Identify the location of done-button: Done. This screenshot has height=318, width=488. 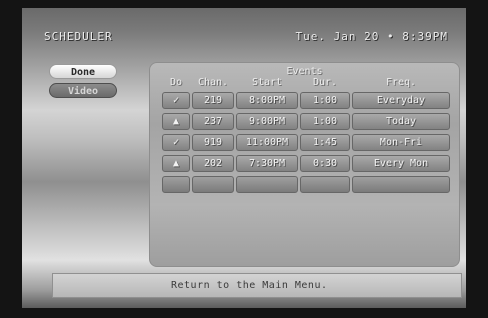
(83, 71).